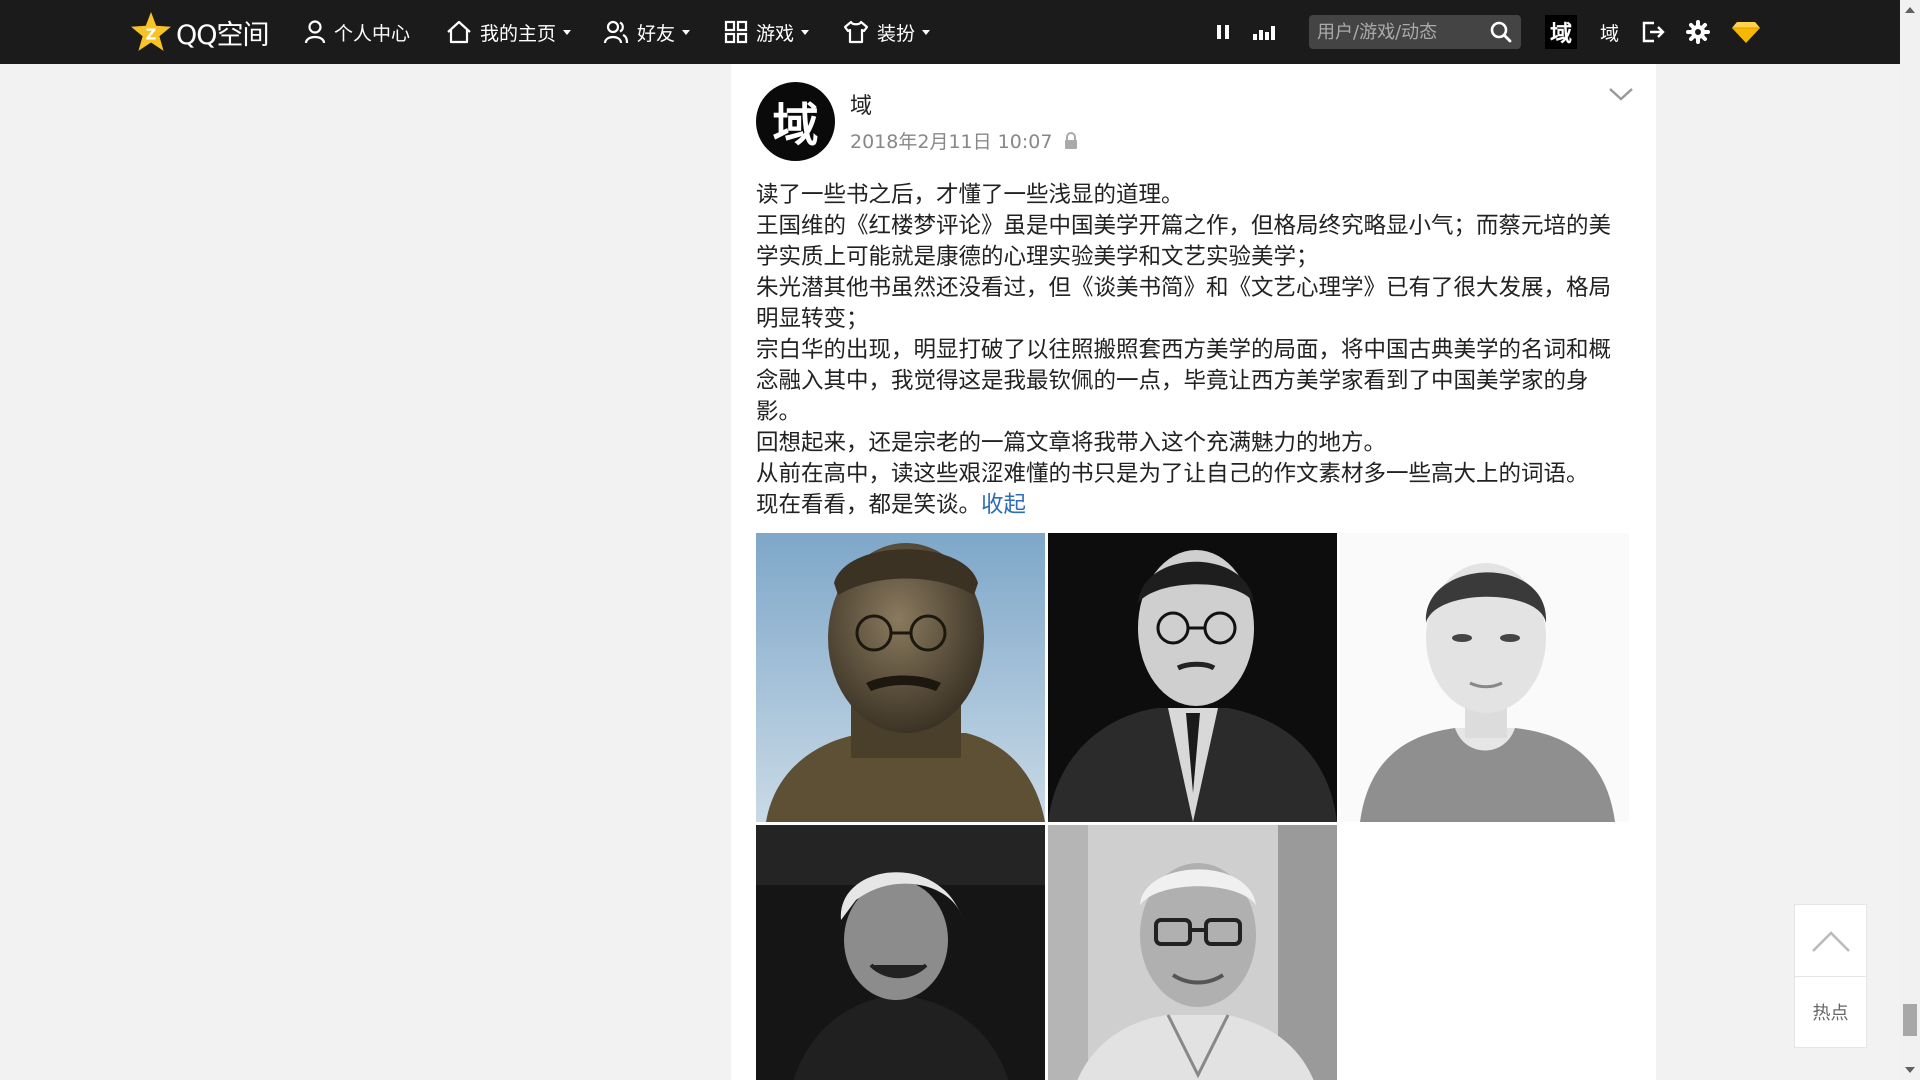  What do you see at coordinates (1172, 474) in the screenshot?
I see `post-paragraph: 从前在高中，读这些艰涩难懂的书只是为了让自己的作文素材多一些高大上的词语。` at bounding box center [1172, 474].